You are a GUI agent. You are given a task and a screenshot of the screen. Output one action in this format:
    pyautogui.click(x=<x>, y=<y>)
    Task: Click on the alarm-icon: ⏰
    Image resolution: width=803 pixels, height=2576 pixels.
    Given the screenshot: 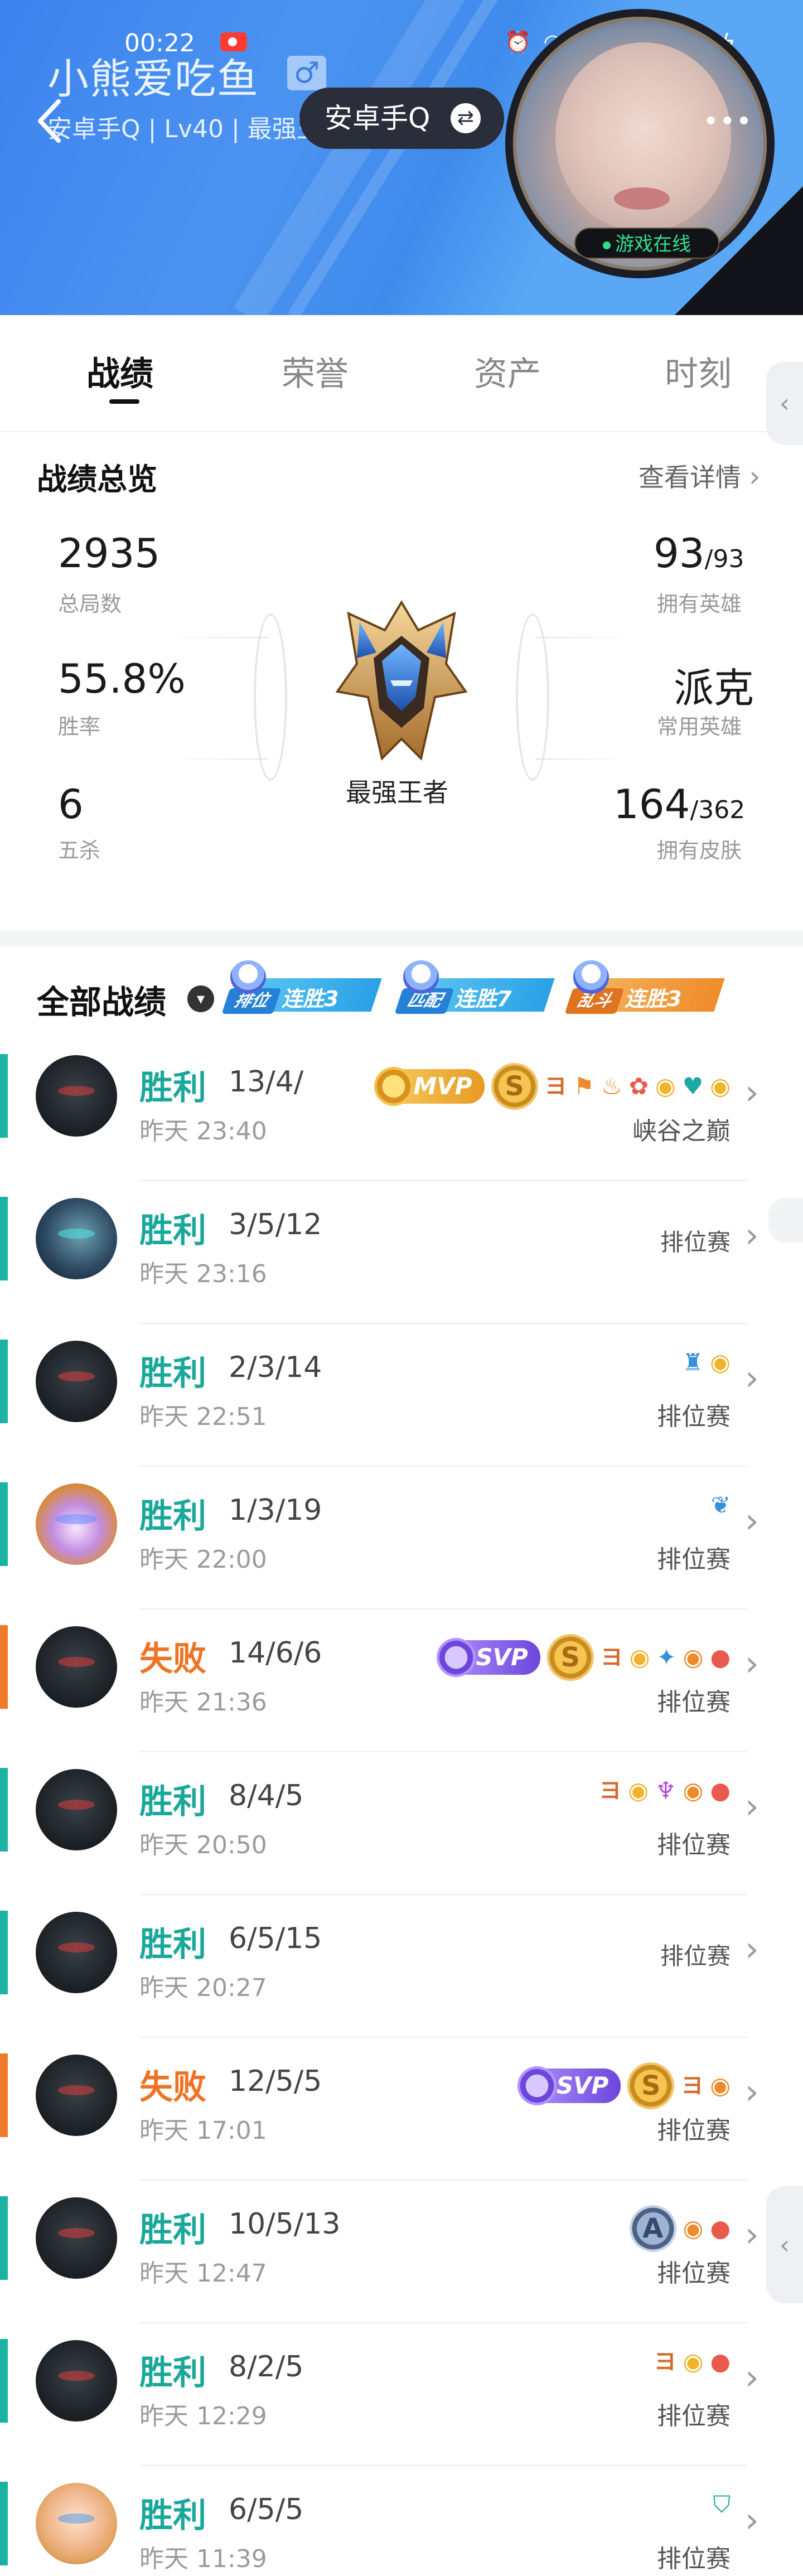 What is the action you would take?
    pyautogui.click(x=518, y=42)
    